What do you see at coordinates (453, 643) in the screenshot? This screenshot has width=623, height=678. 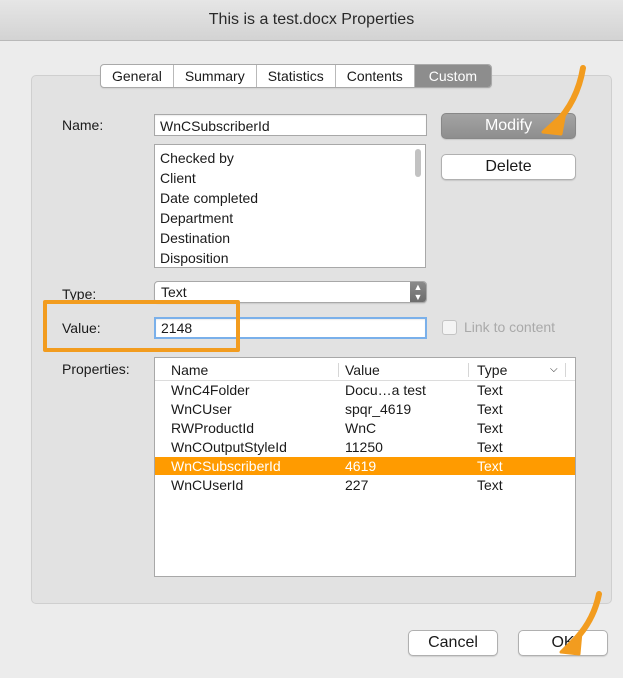 I see `cancel-button: Cancel` at bounding box center [453, 643].